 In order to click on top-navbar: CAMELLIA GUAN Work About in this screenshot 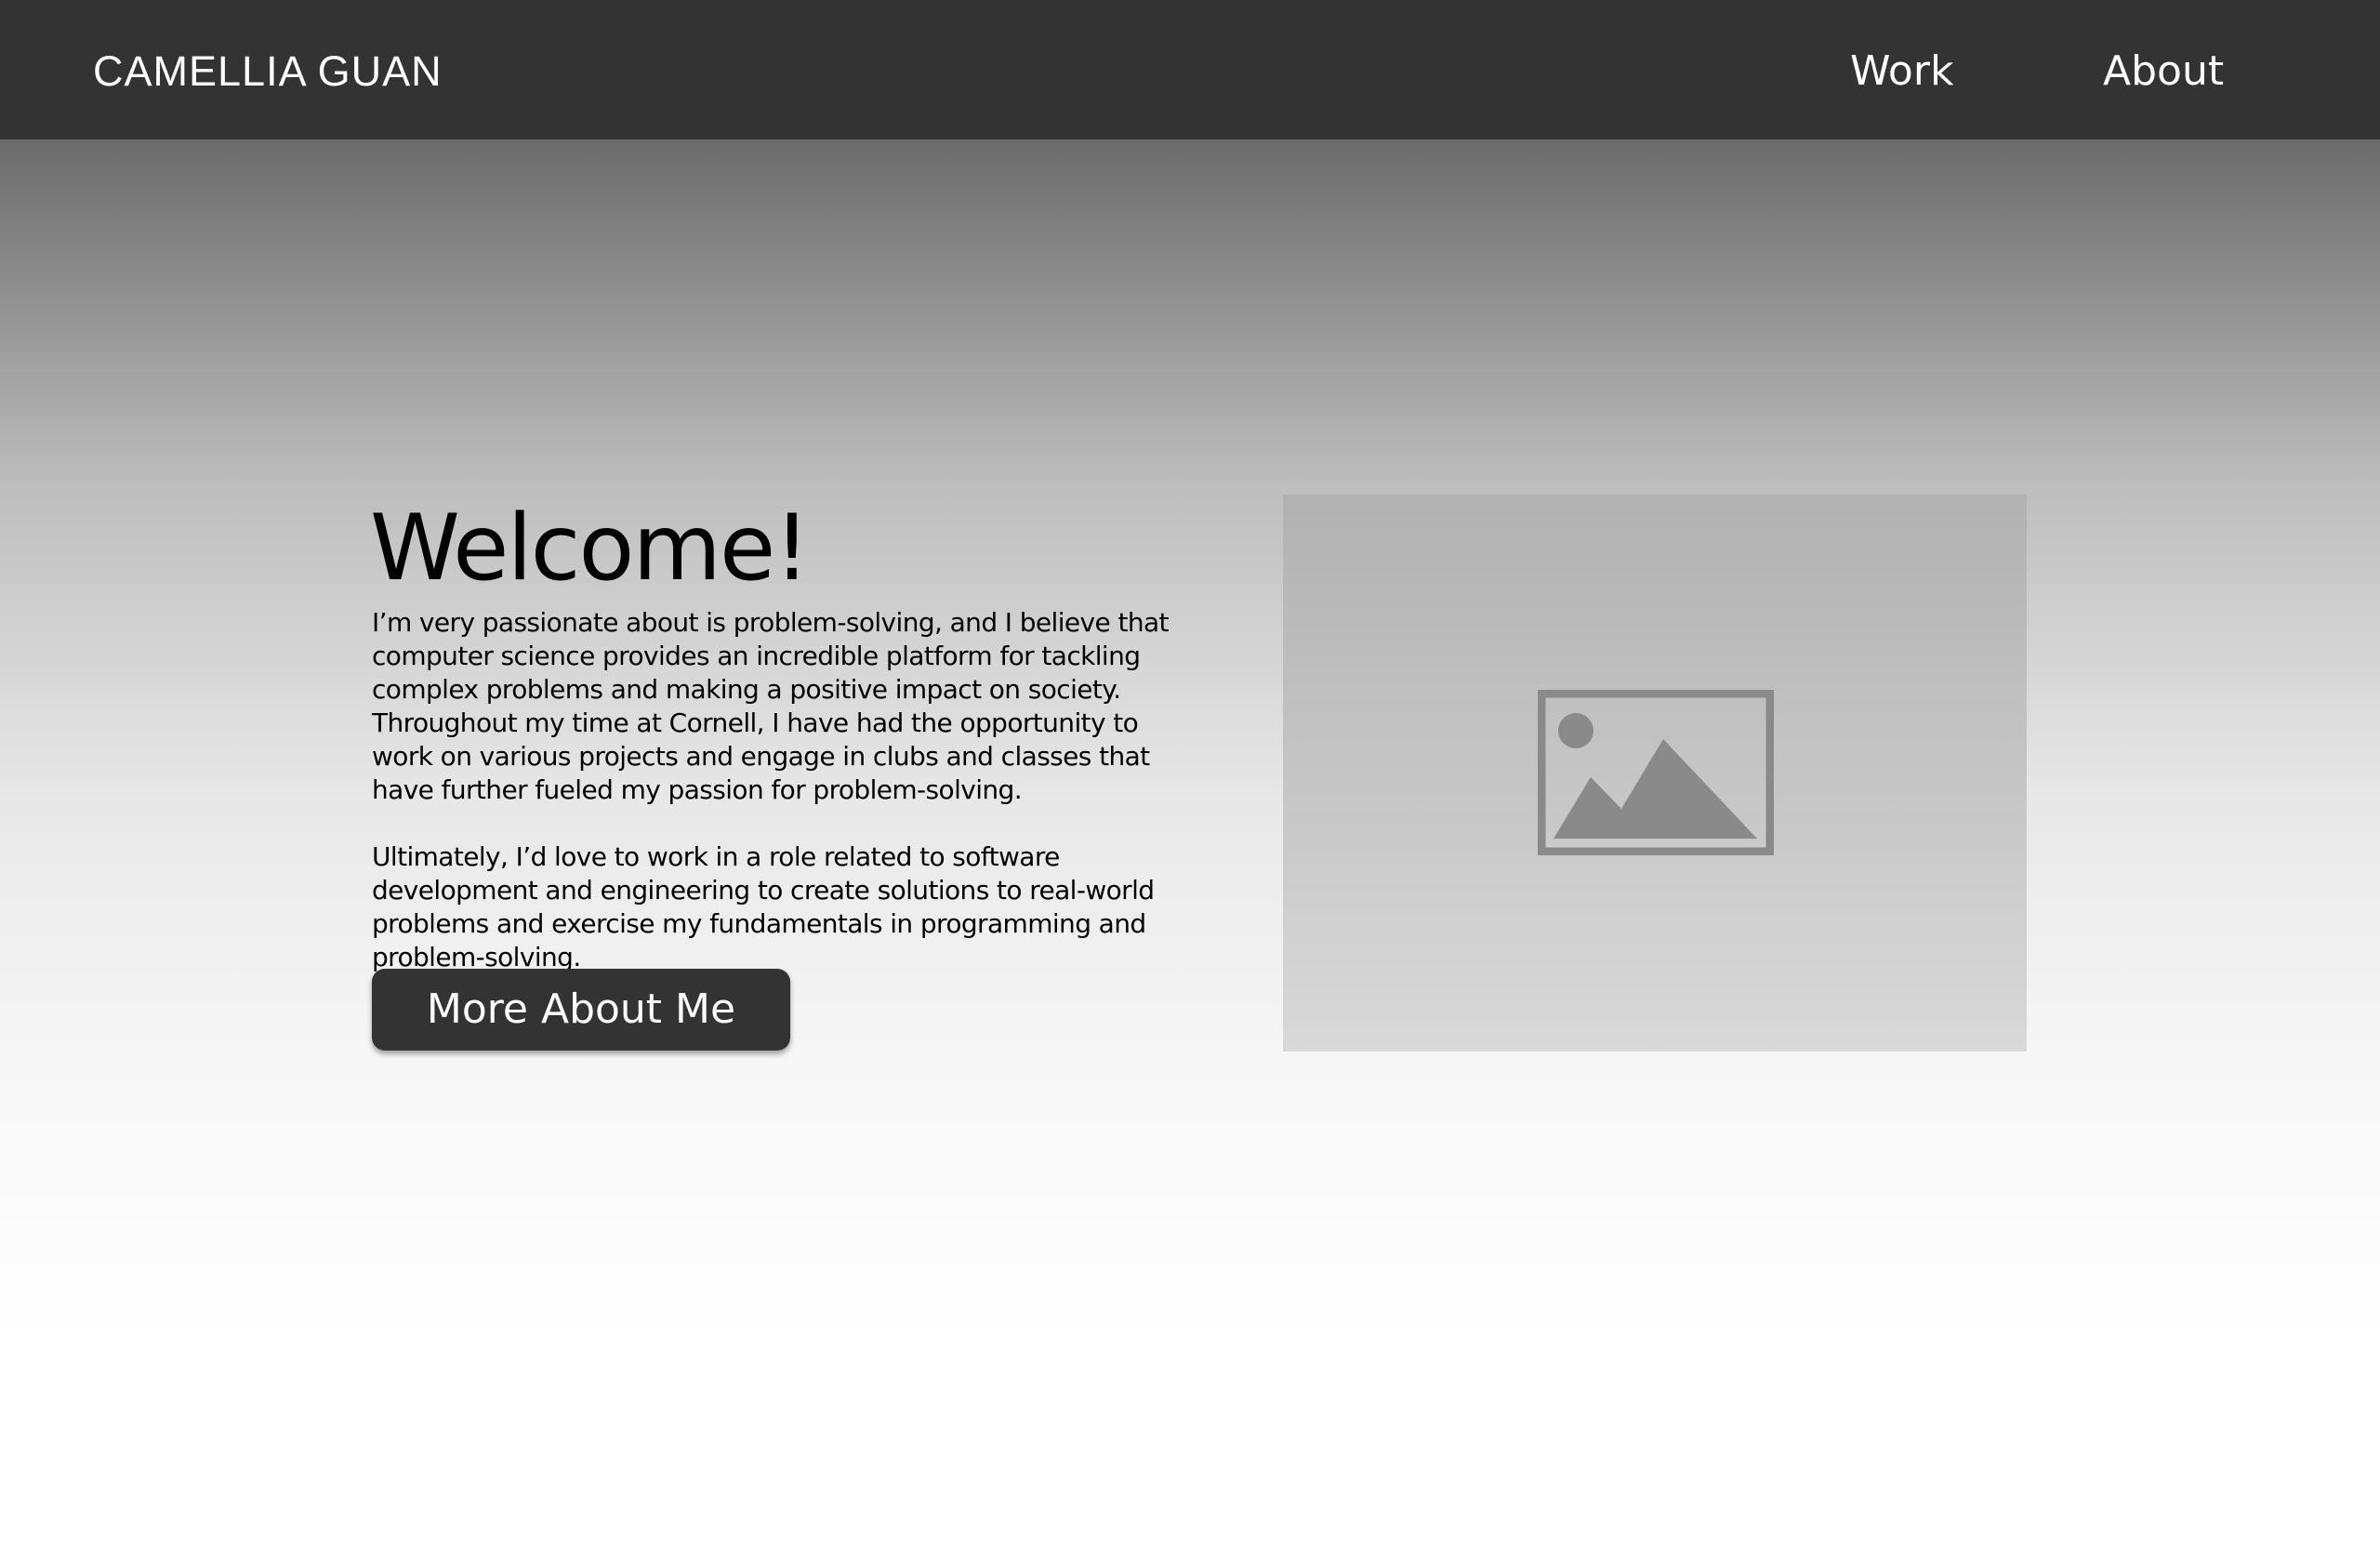, I will do `click(1190, 69)`.